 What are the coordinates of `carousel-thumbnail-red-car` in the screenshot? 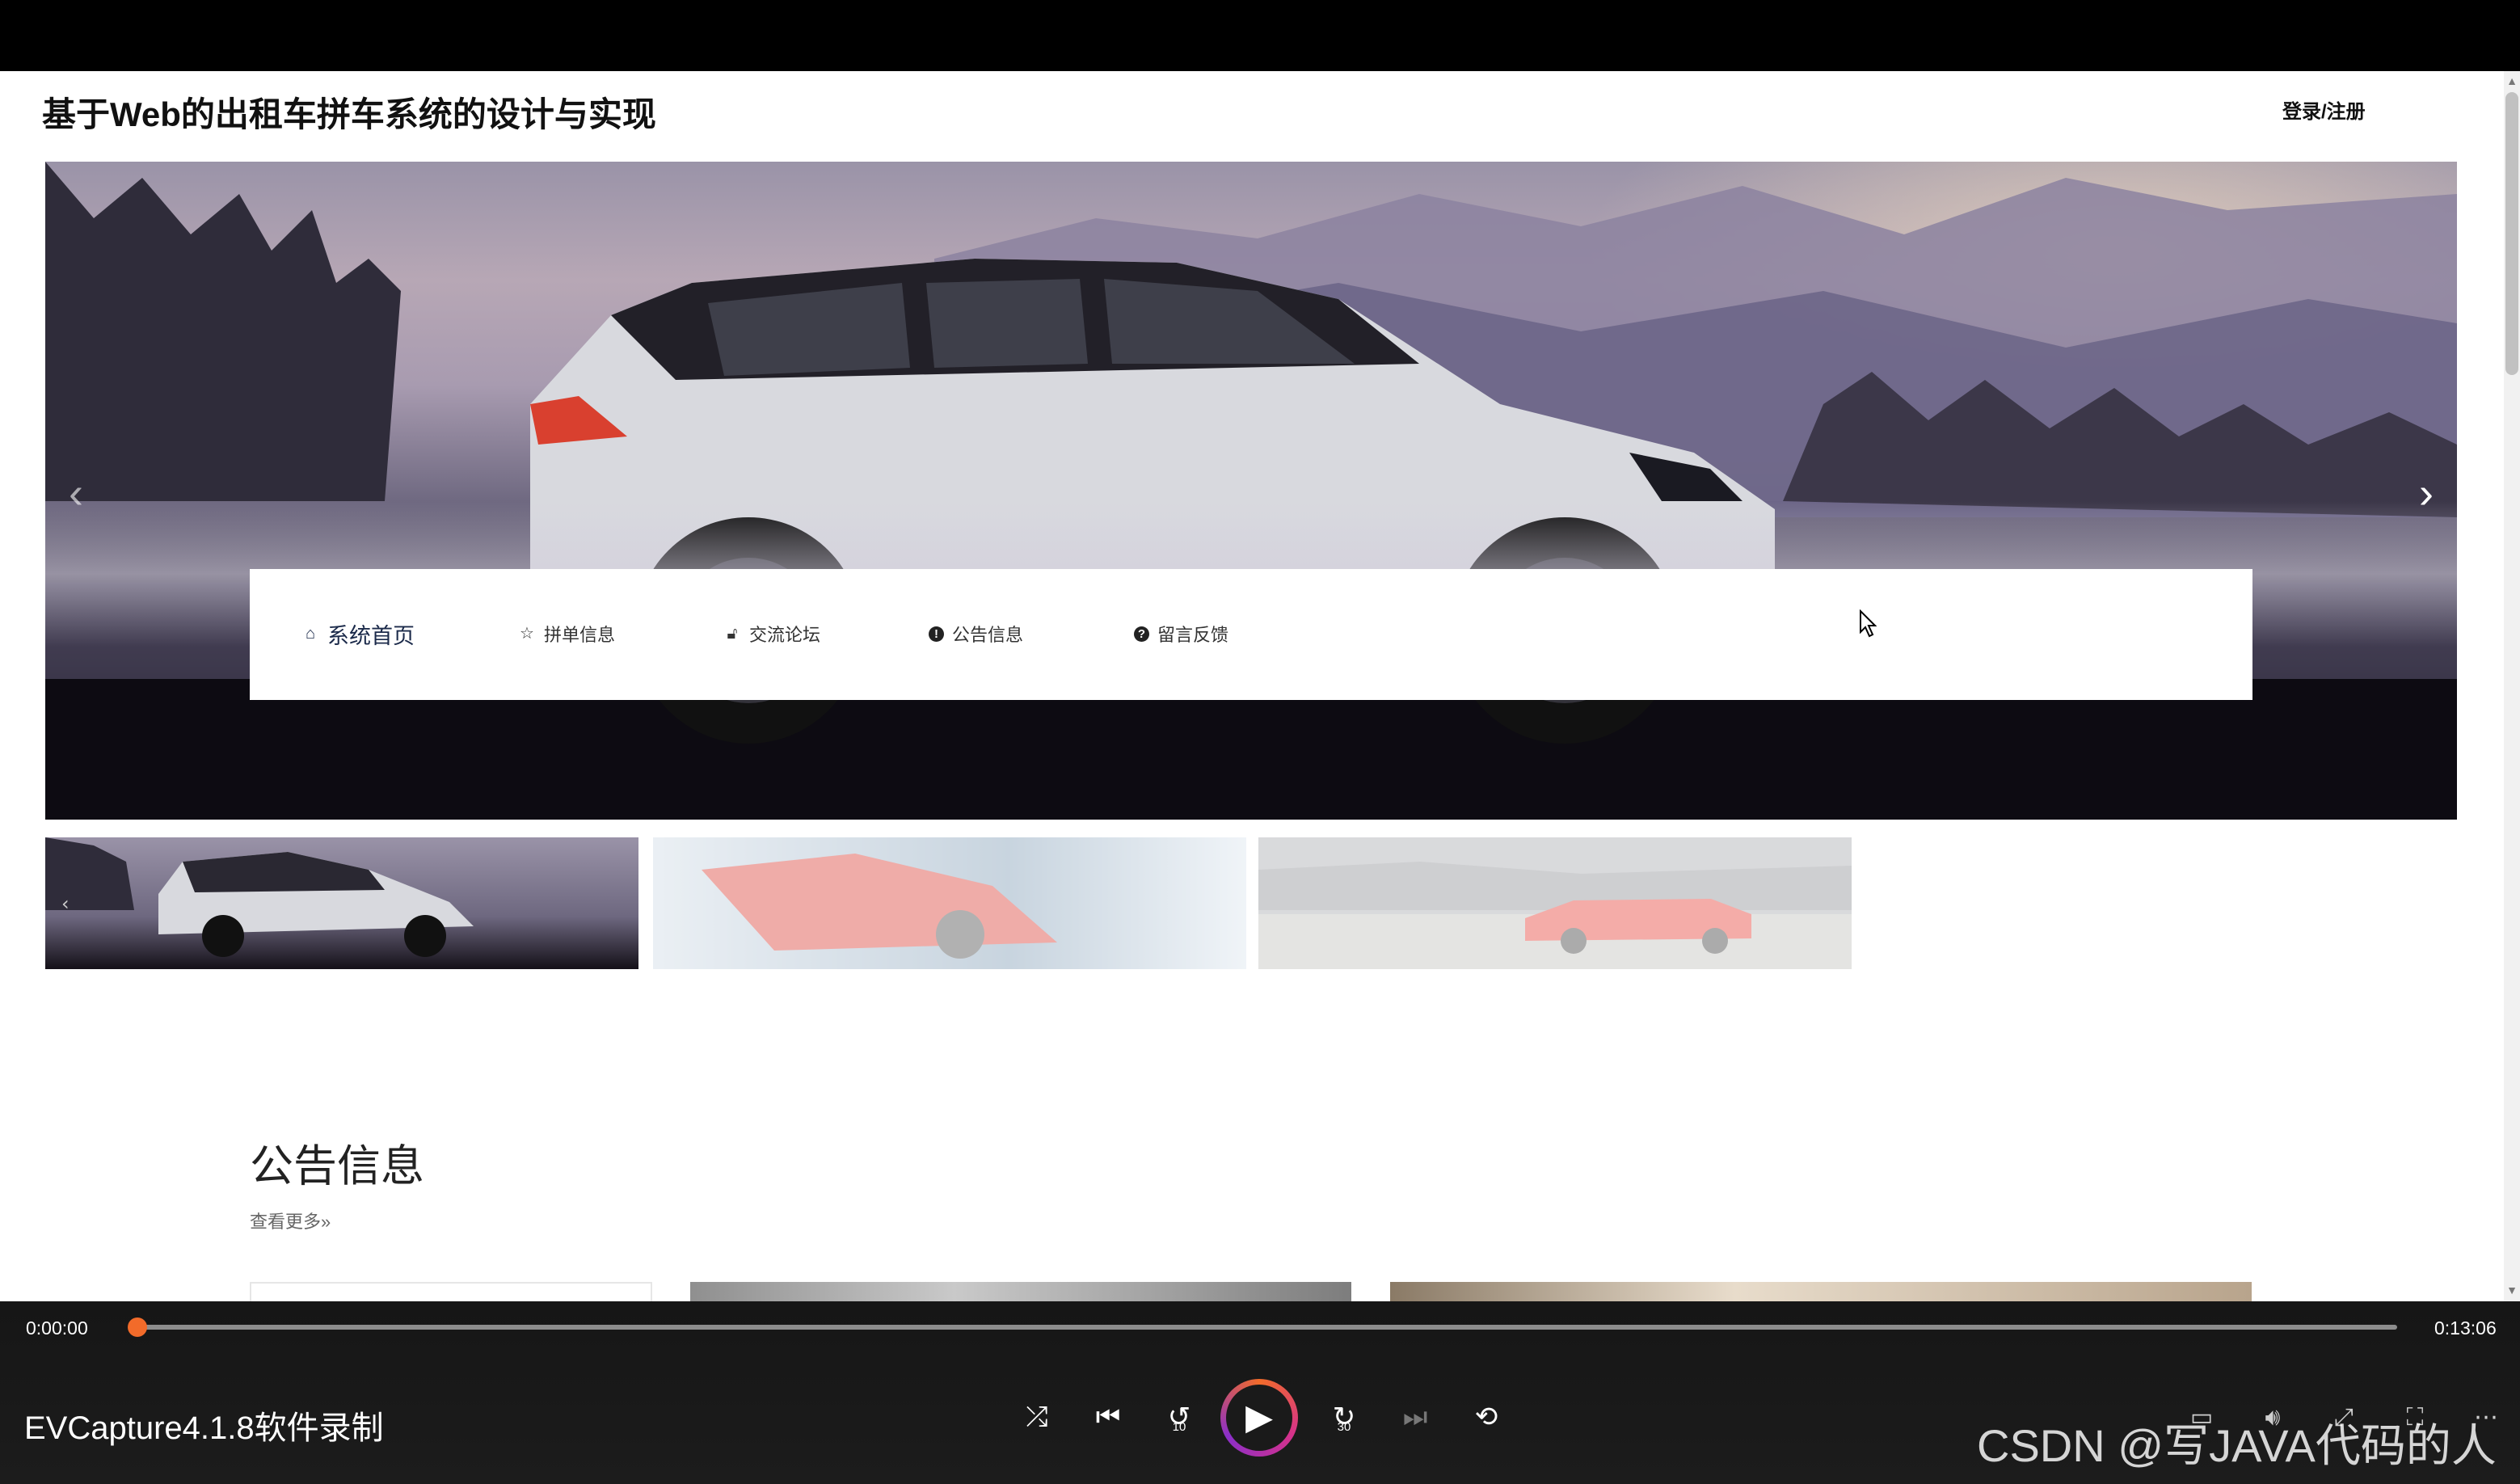 It's located at (950, 903).